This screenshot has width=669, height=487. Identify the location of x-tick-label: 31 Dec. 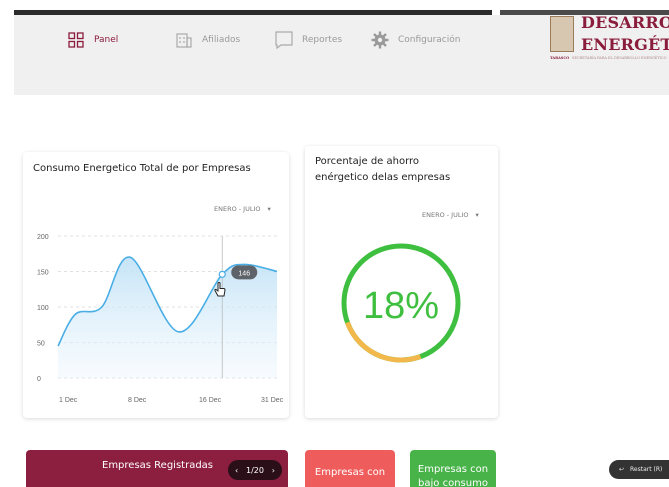
(272, 400).